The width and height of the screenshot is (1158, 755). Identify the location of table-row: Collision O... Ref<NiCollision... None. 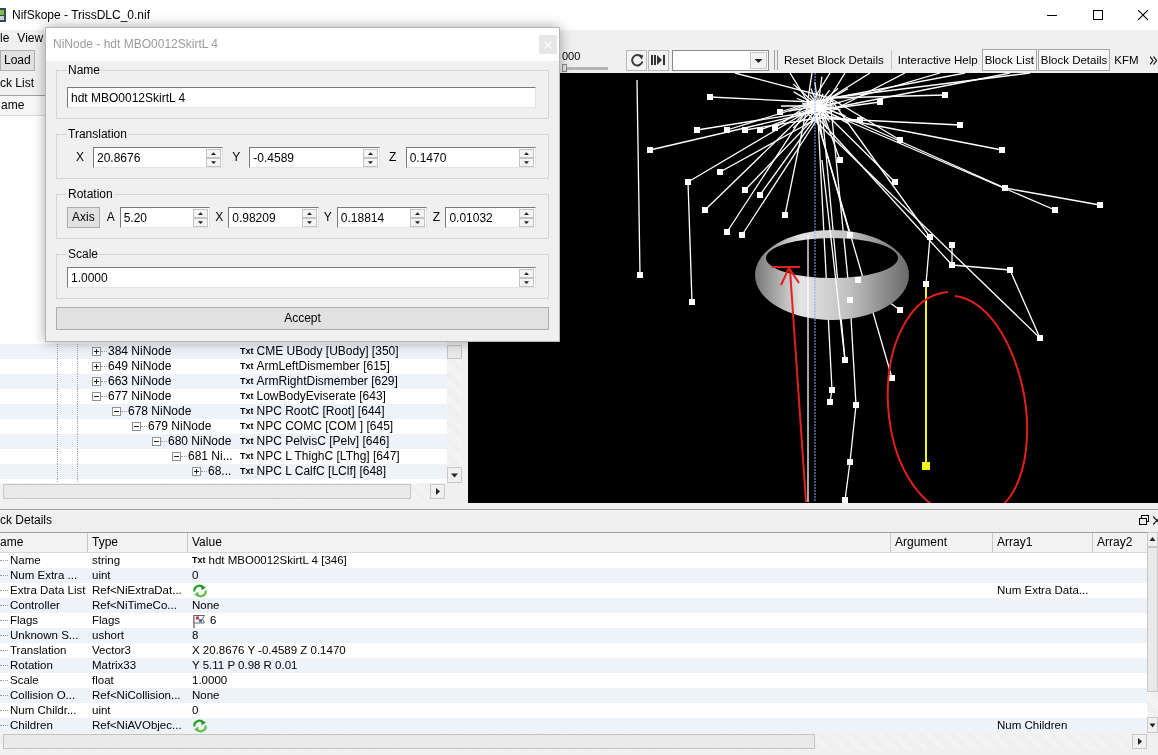
(573, 695).